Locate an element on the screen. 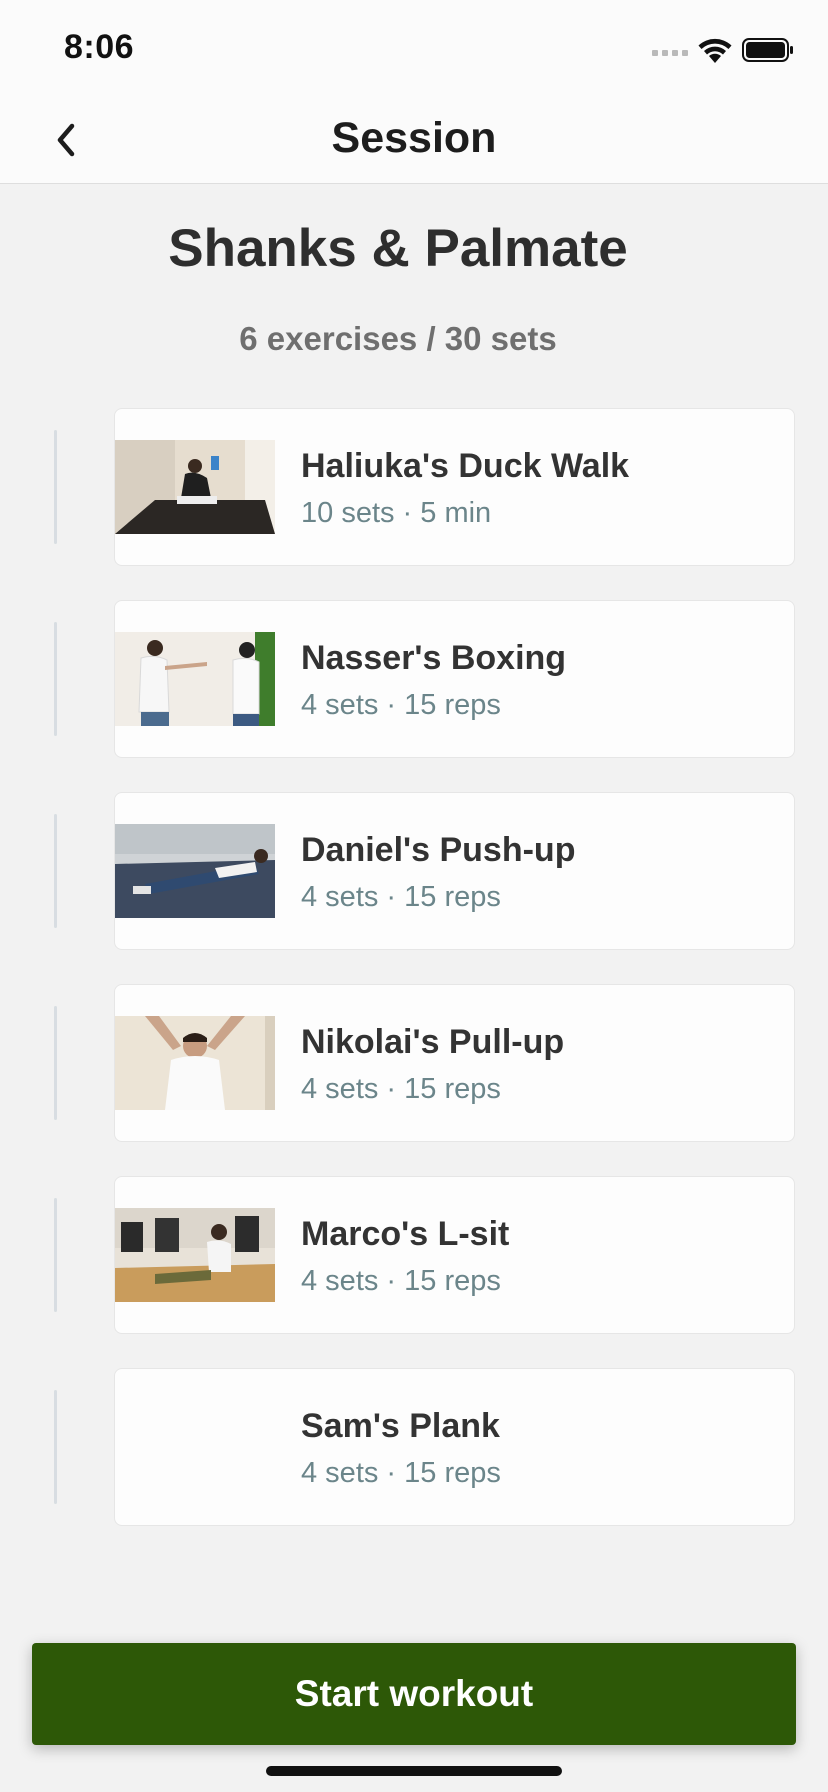 Image resolution: width=828 pixels, height=1792 pixels. start-workout-button: Start workout is located at coordinates (414, 1694).